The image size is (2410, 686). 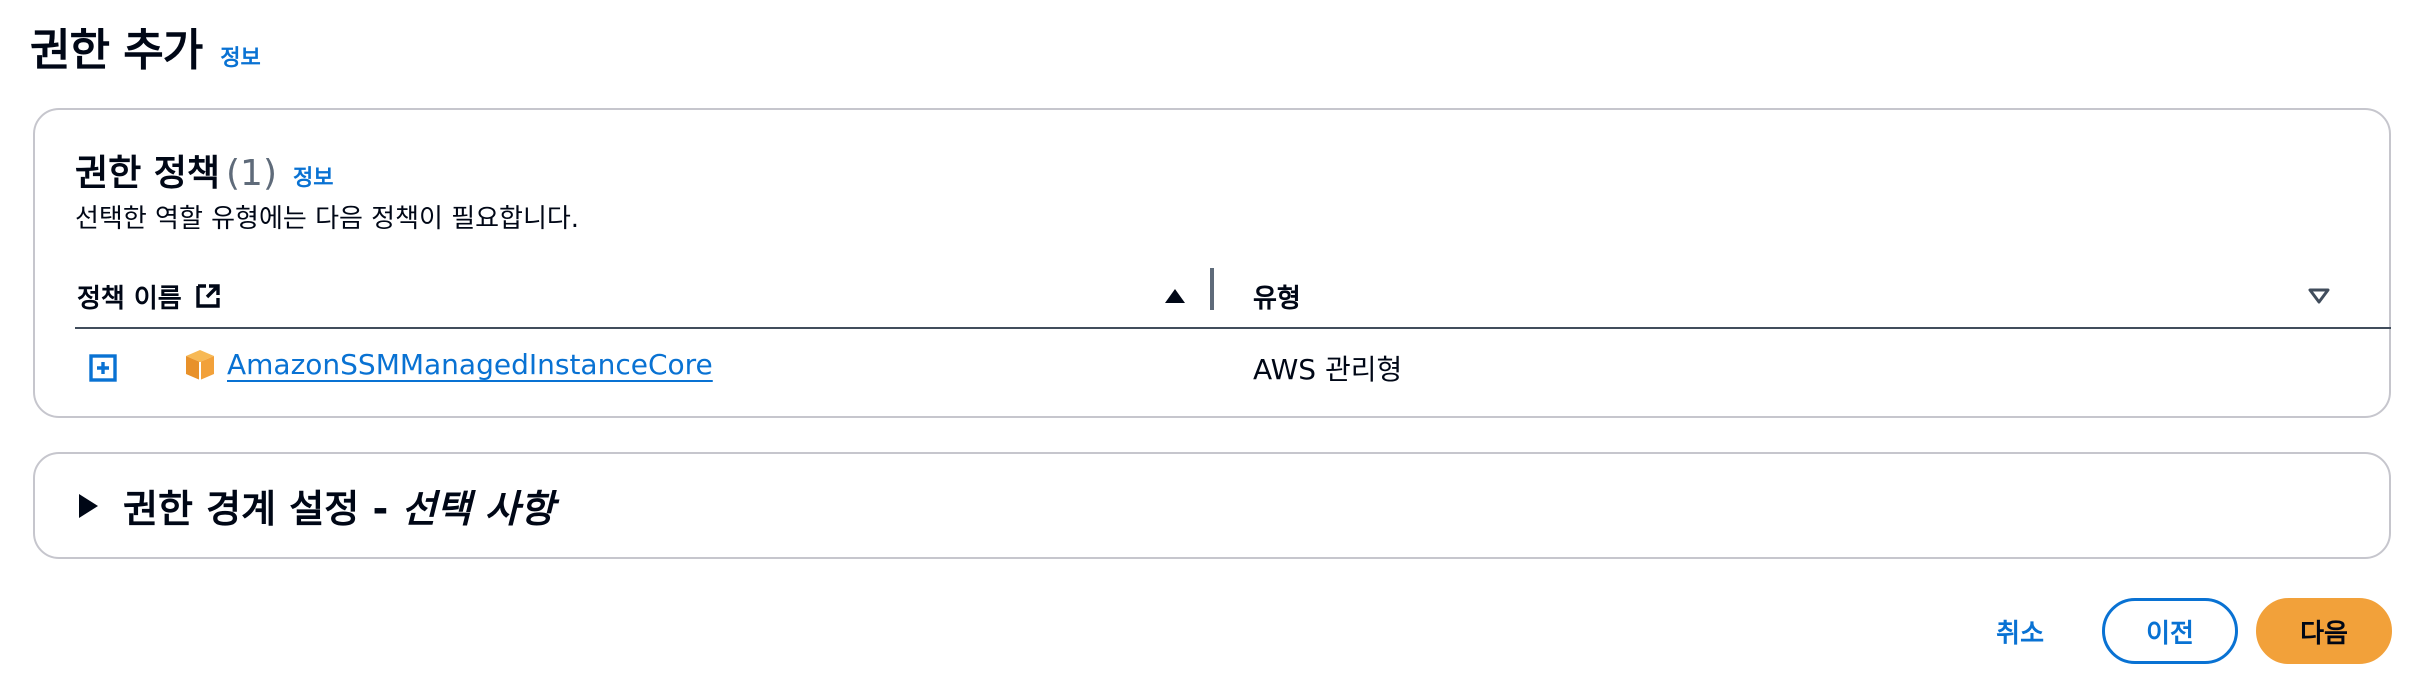 What do you see at coordinates (1233, 328) in the screenshot?
I see `table-header-divider` at bounding box center [1233, 328].